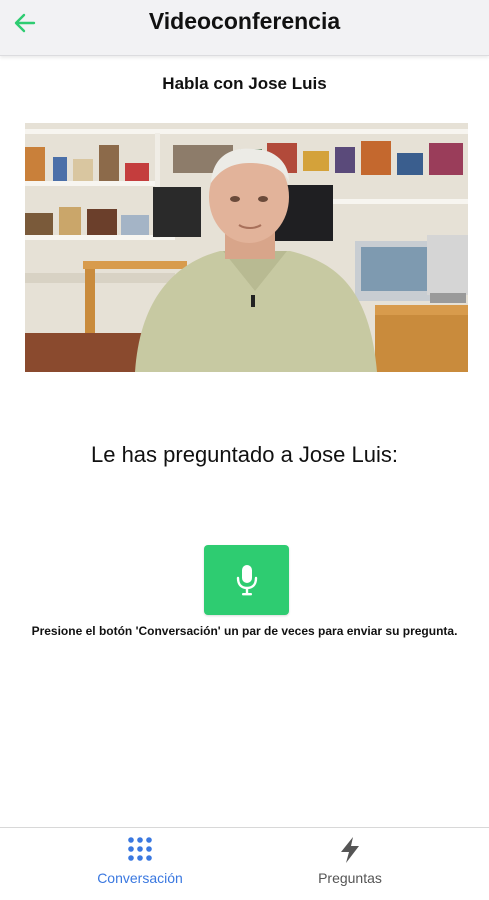 Image resolution: width=489 pixels, height=900 pixels. I want to click on microphone-button, so click(246, 580).